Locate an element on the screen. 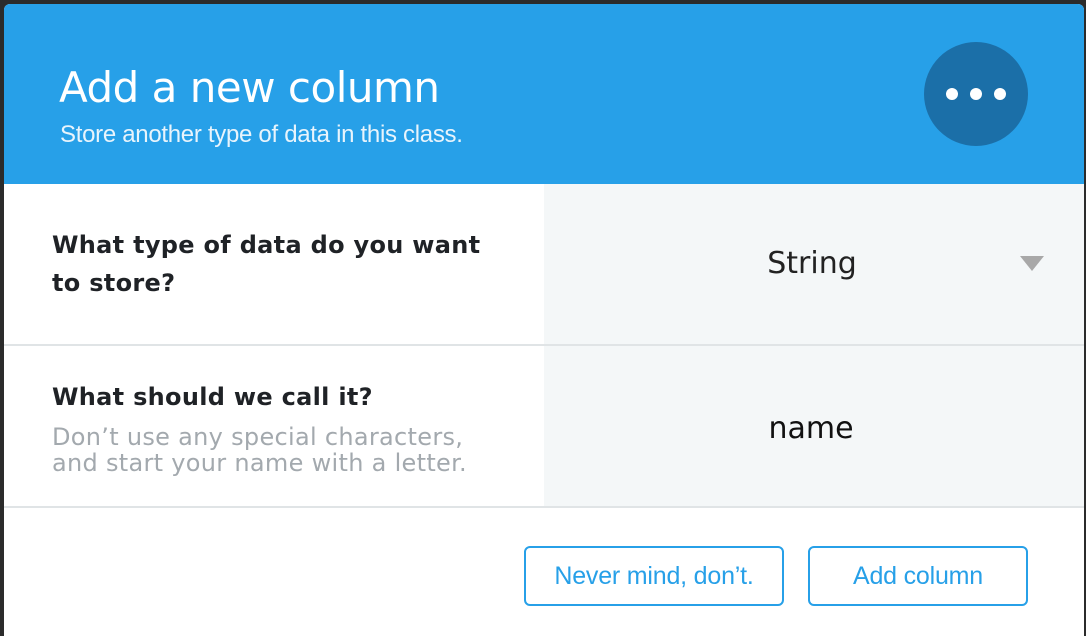 The image size is (1086, 636). cancel-button: Never mind, don’t. is located at coordinates (654, 576).